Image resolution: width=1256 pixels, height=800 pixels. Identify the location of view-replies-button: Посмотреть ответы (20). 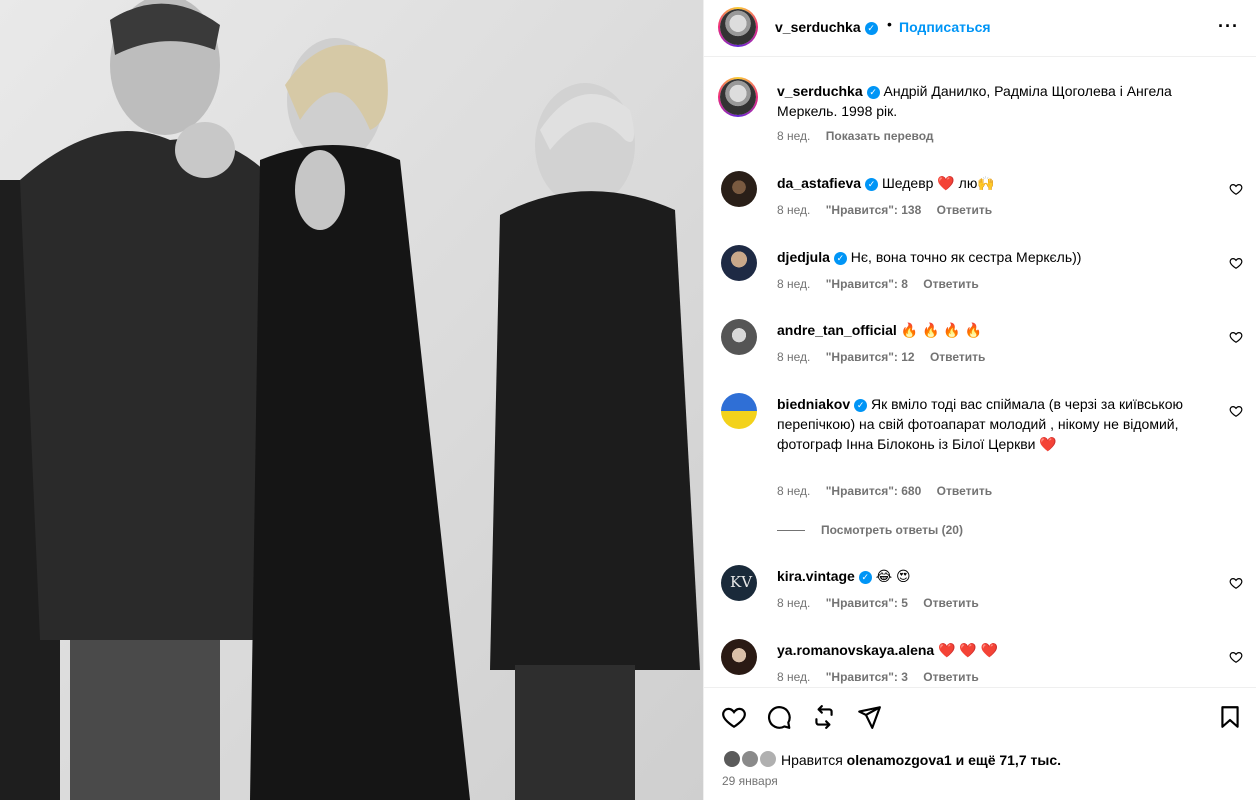
(870, 530).